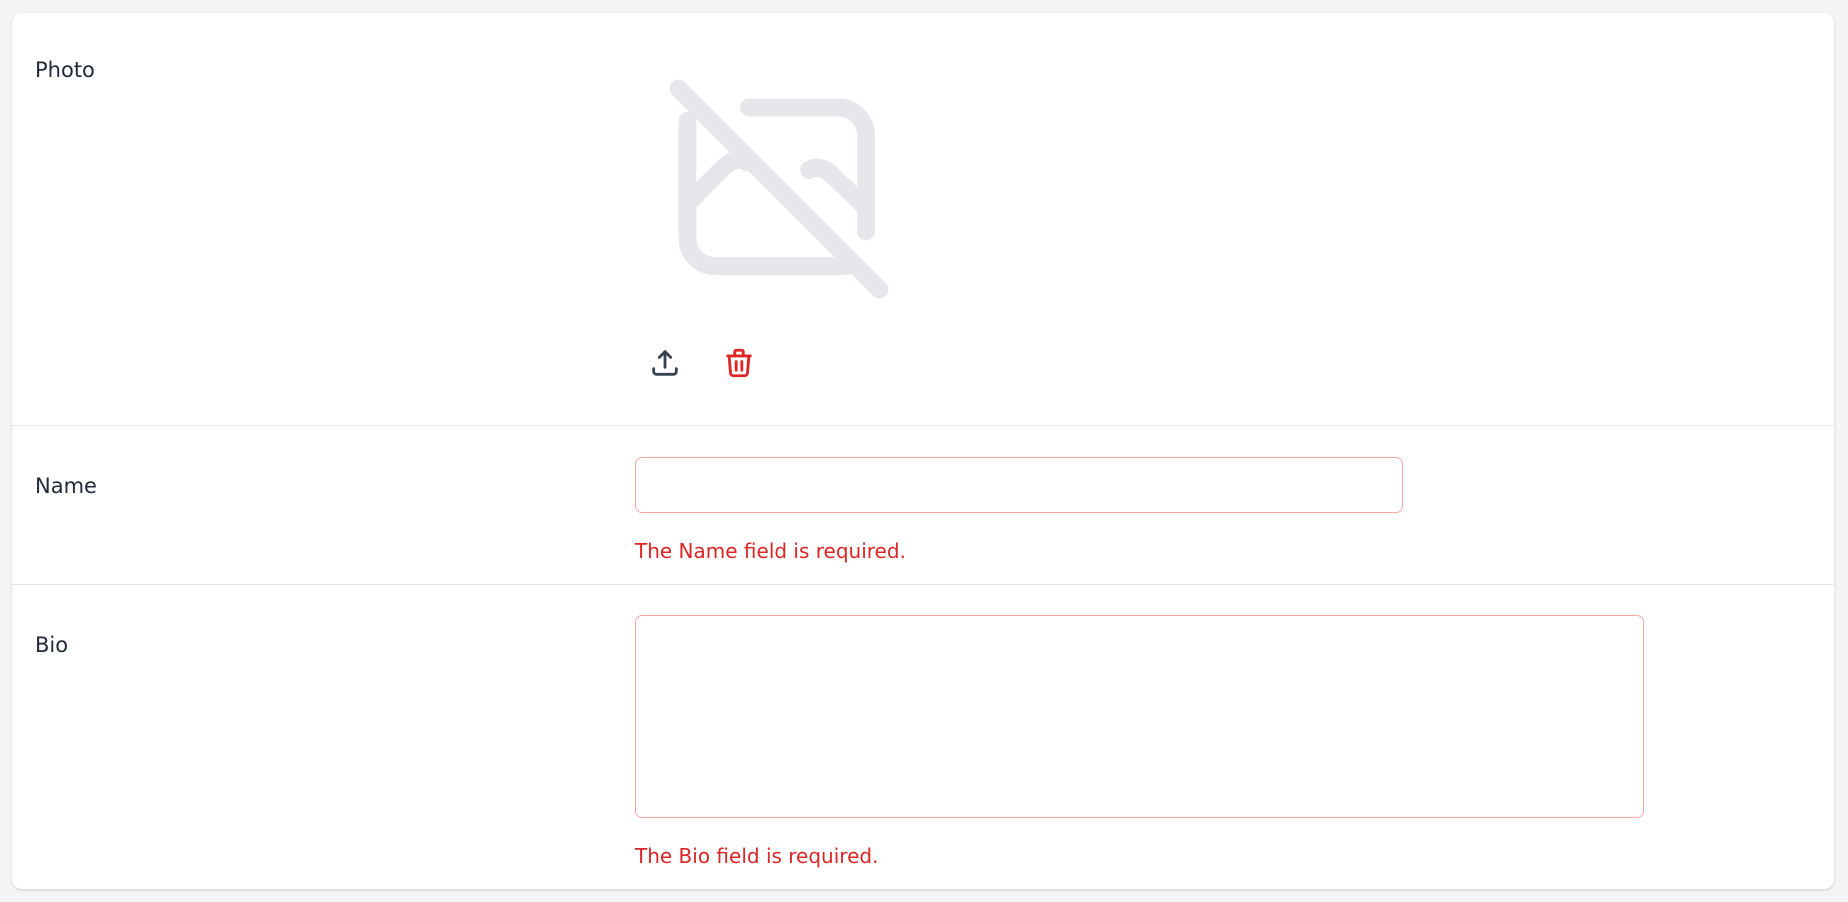  What do you see at coordinates (1019, 485) in the screenshot?
I see `name-input` at bounding box center [1019, 485].